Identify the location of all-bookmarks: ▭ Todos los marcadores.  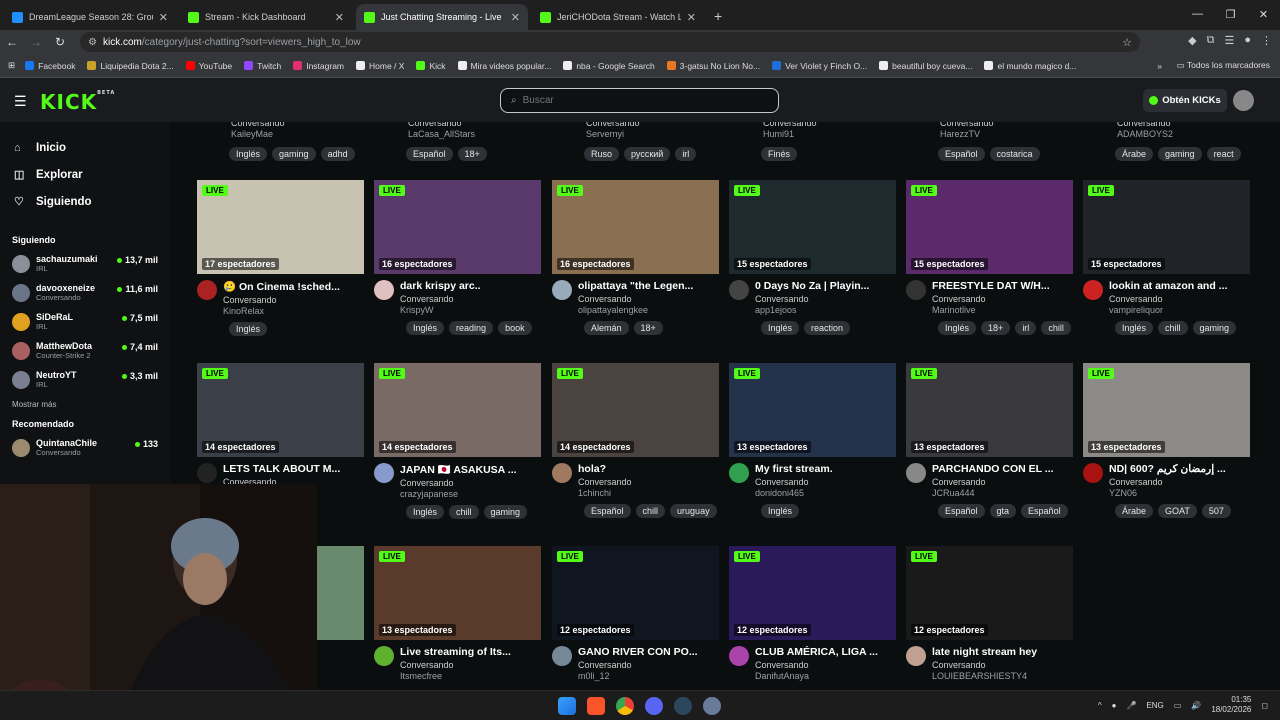
(1223, 65).